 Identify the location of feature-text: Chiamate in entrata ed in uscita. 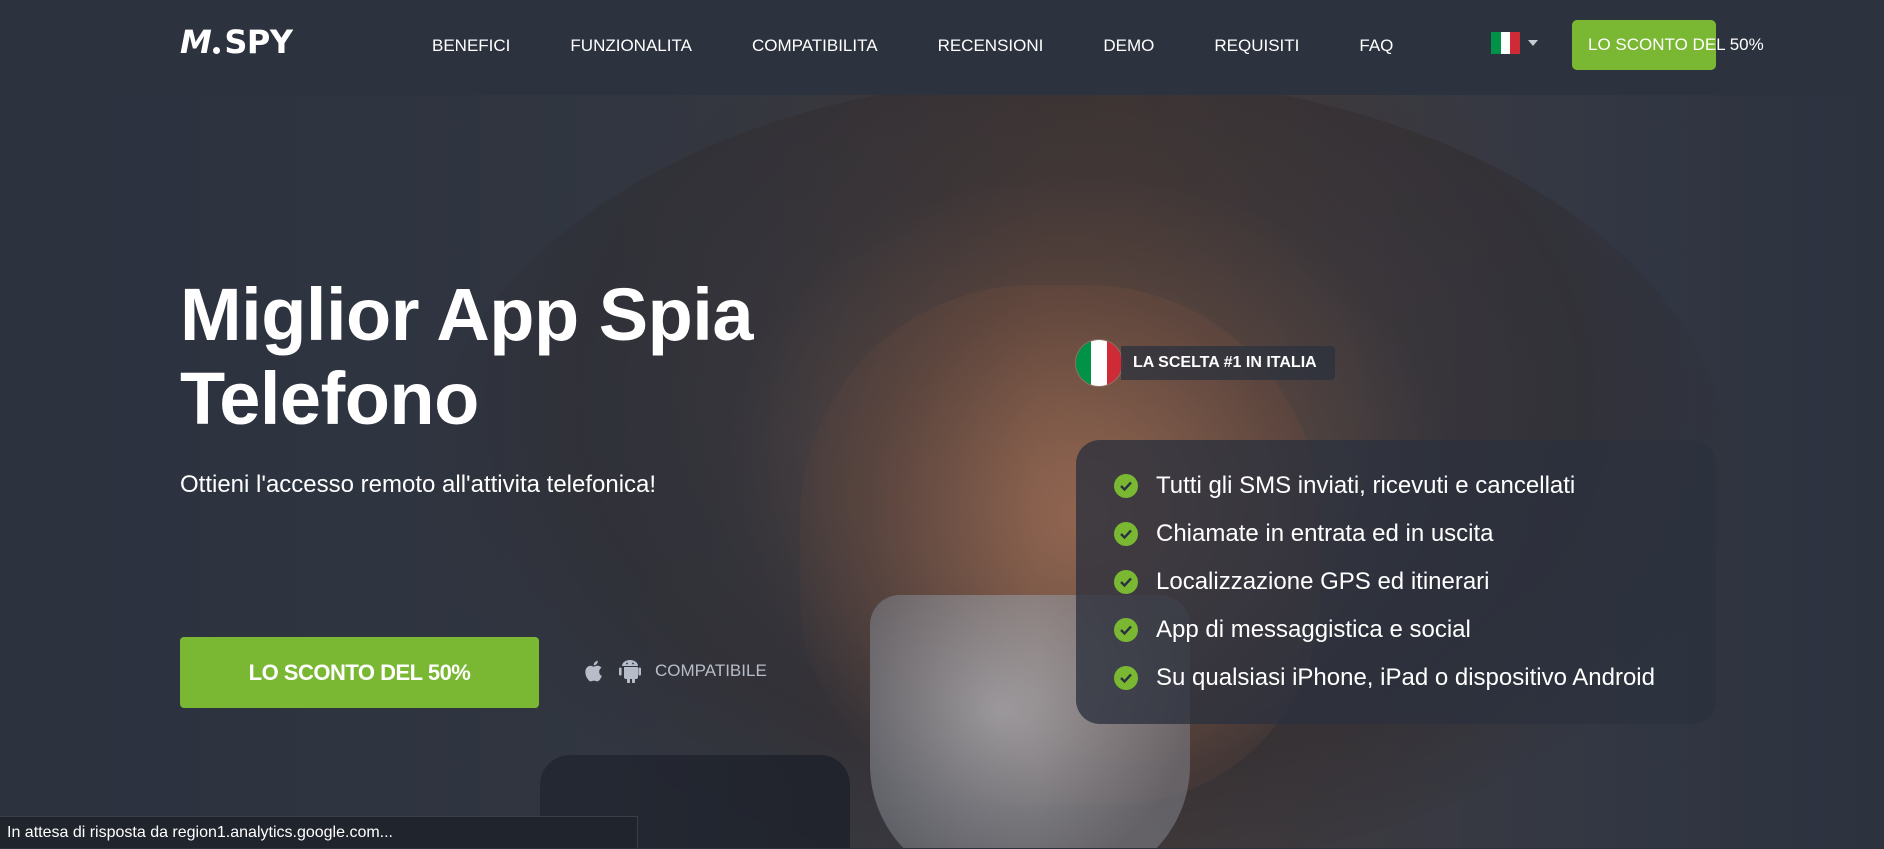
(1325, 533).